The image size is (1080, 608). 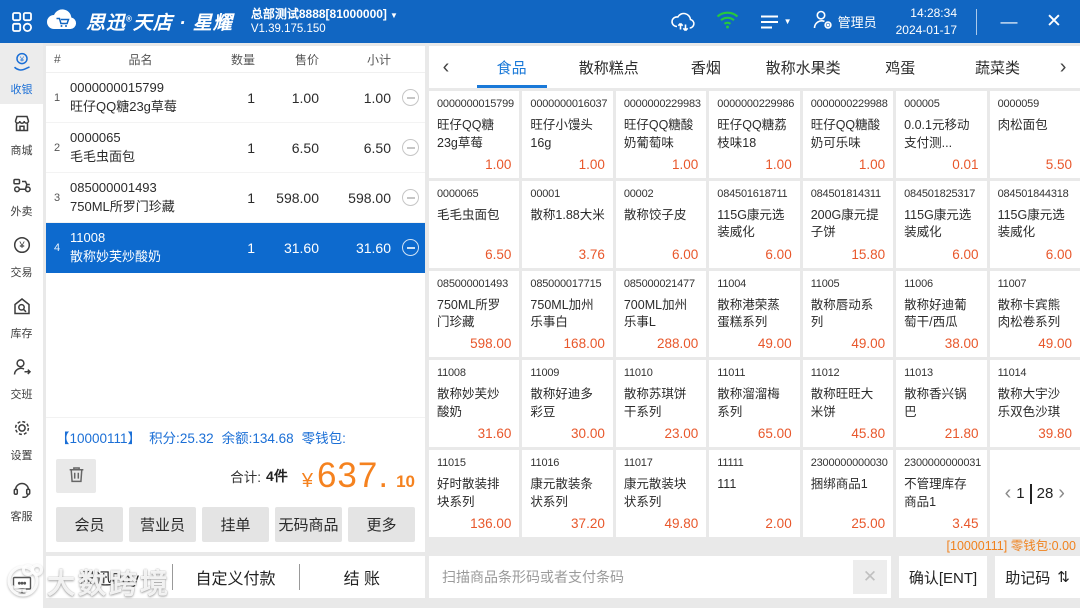 I want to click on store-selector: 总部测试8888[81000000] ▼ V1.39.175.150, so click(x=324, y=21).